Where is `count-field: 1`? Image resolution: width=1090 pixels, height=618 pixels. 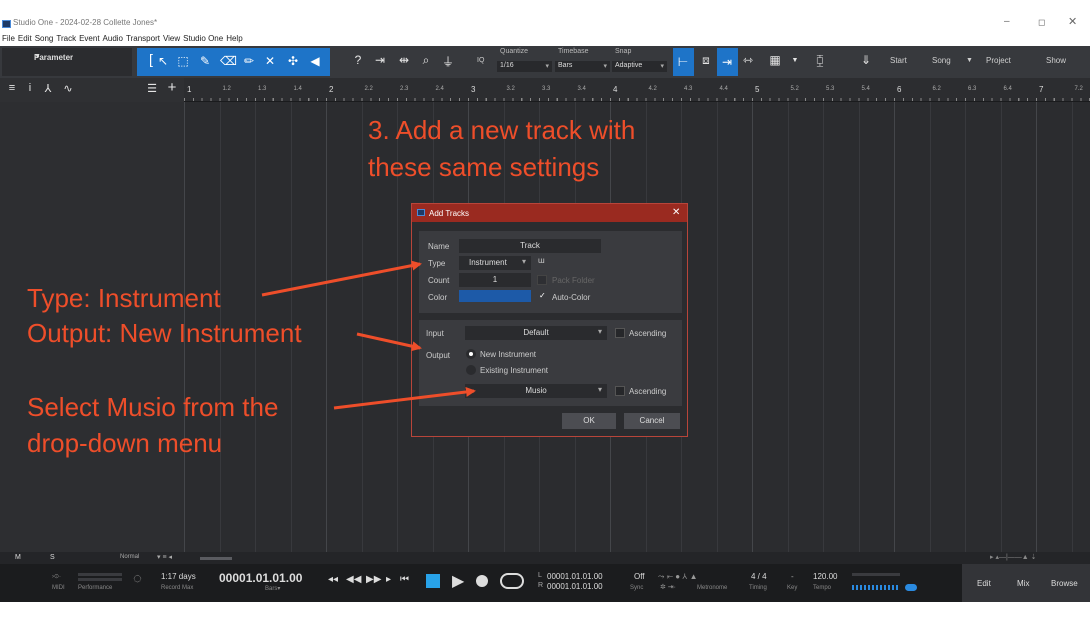 count-field: 1 is located at coordinates (495, 280).